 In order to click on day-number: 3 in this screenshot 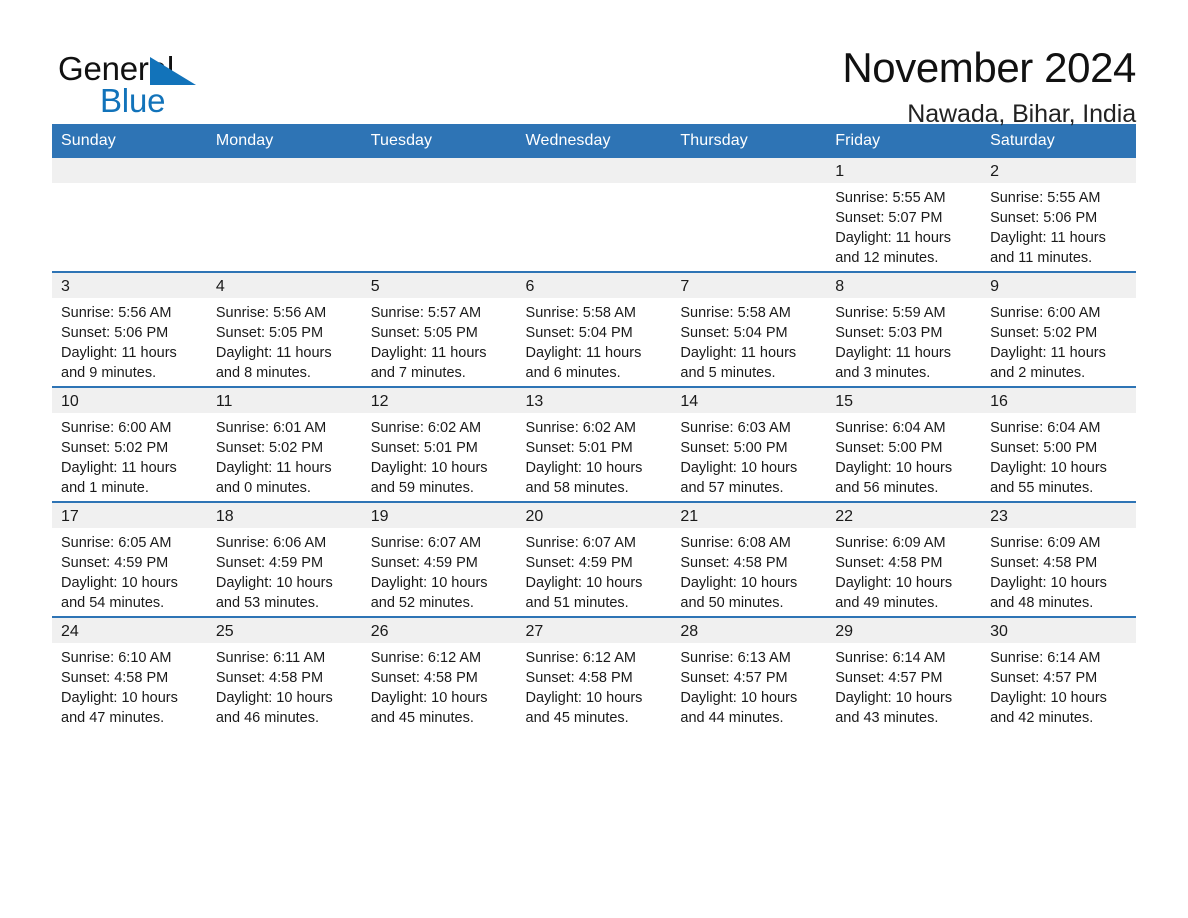, I will do `click(129, 285)`.